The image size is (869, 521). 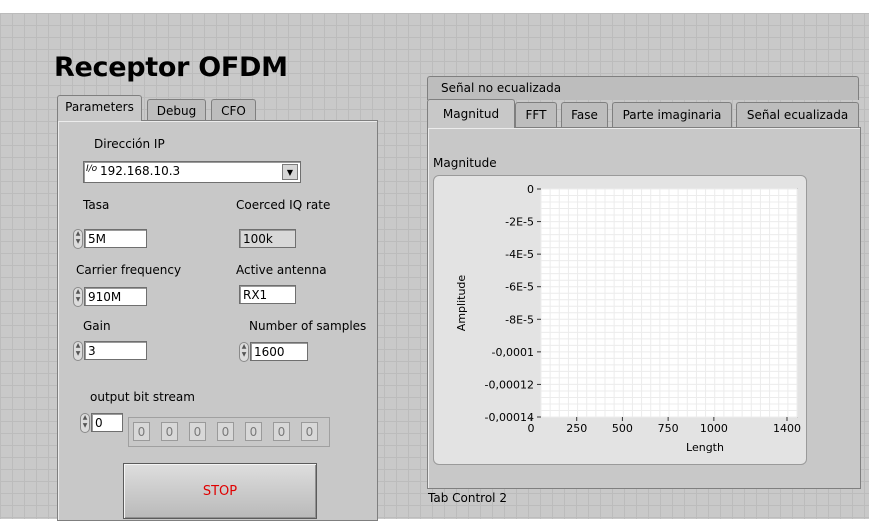 I want to click on x-axis-label: Length, so click(x=705, y=447).